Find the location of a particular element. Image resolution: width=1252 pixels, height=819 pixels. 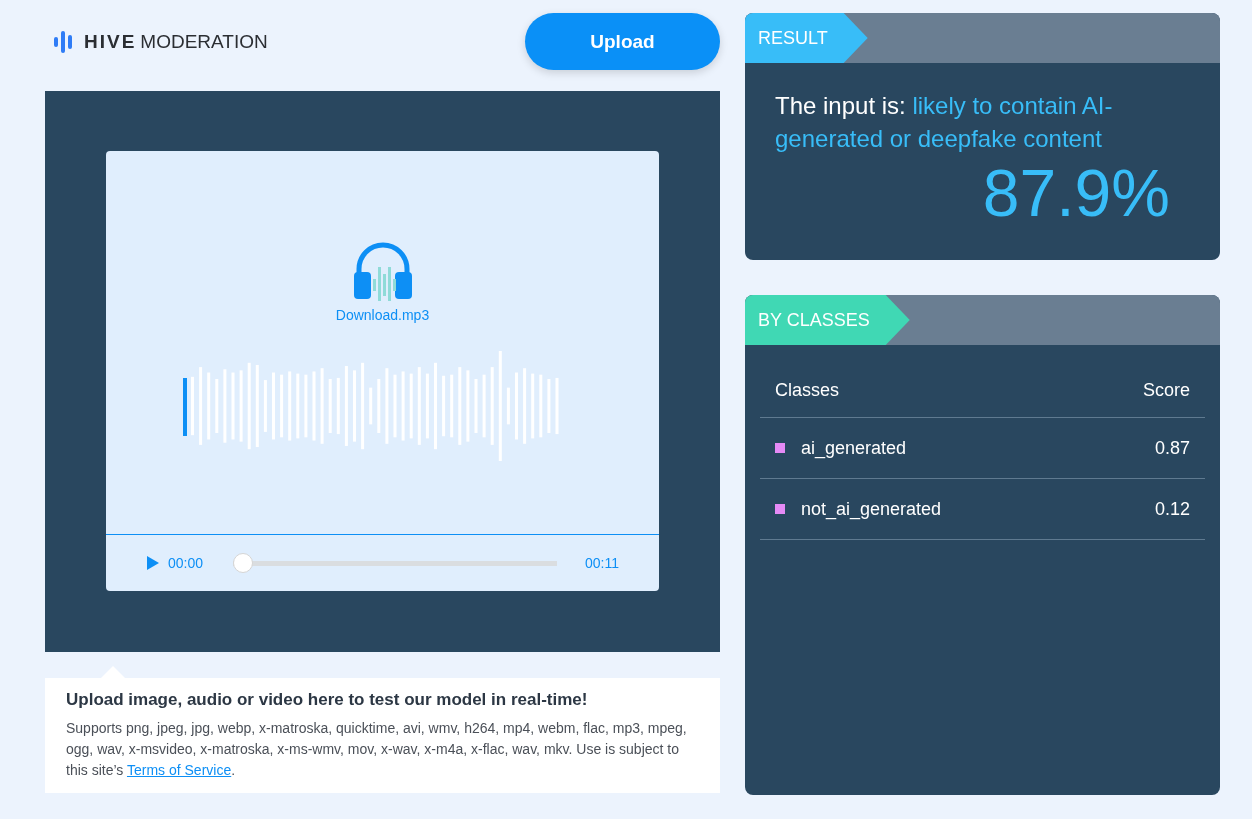

caption-title: Upload image, audio or video here to test our model in real-time! is located at coordinates (327, 700).